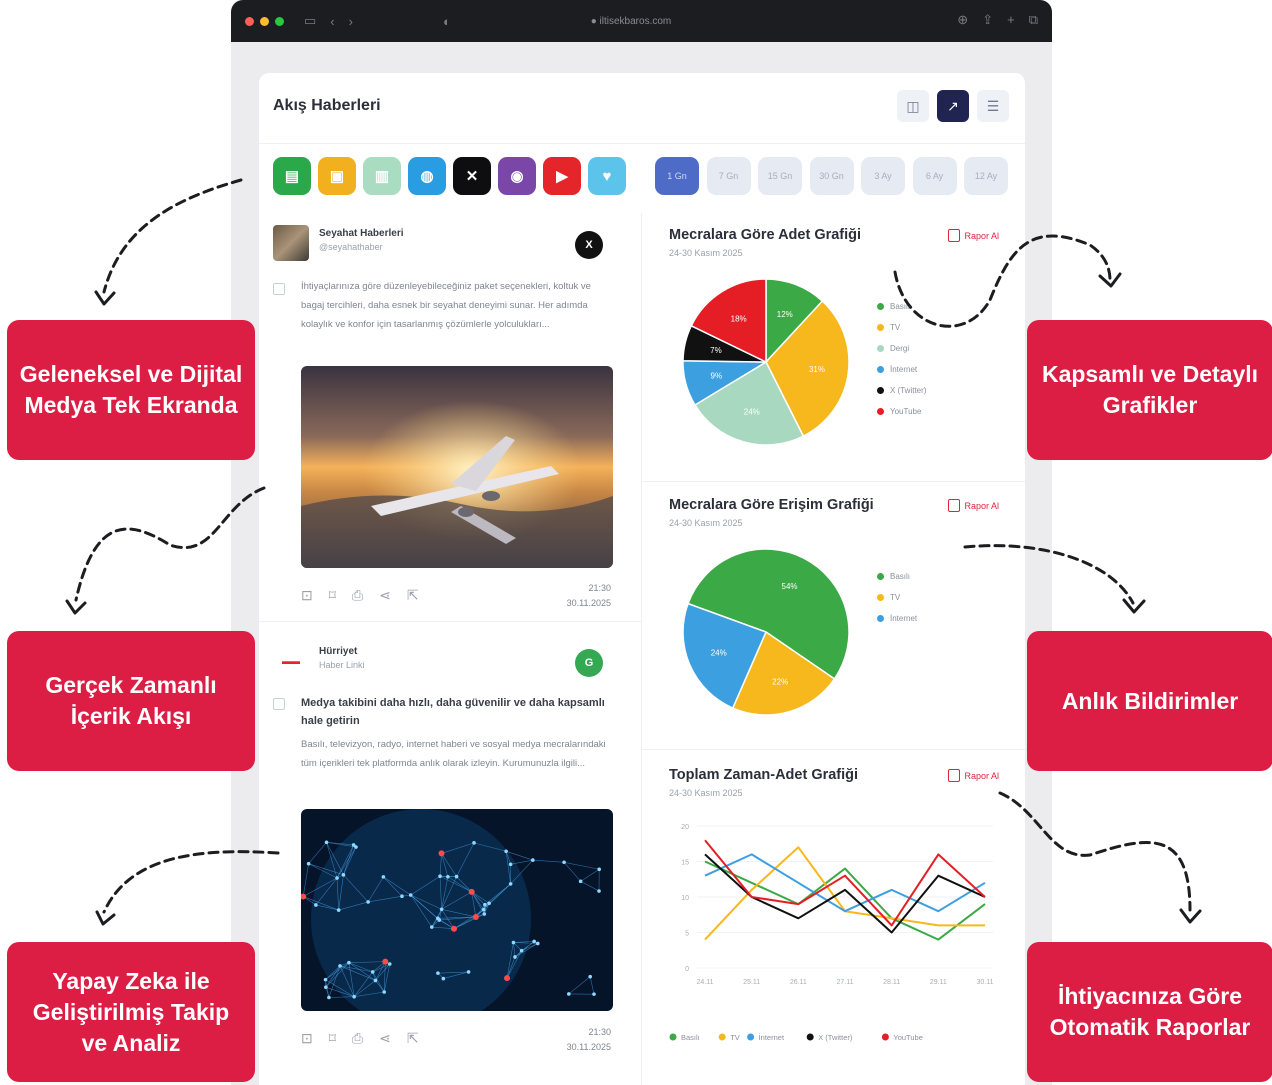  I want to click on layout-view-button: ◫, so click(913, 106).